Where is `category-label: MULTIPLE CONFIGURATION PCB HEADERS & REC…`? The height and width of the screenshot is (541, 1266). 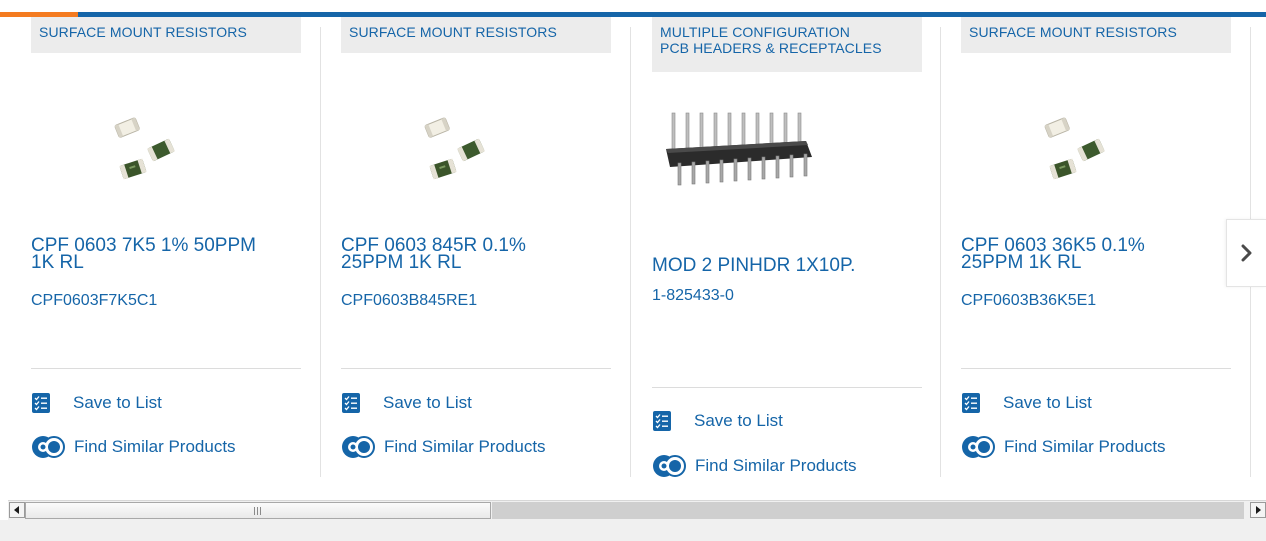 category-label: MULTIPLE CONFIGURATION PCB HEADERS & REC… is located at coordinates (787, 44).